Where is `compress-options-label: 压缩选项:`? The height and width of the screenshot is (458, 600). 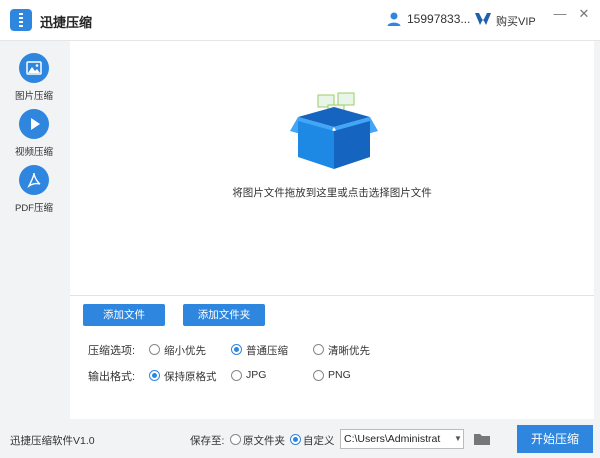 compress-options-label: 压缩选项: is located at coordinates (112, 351).